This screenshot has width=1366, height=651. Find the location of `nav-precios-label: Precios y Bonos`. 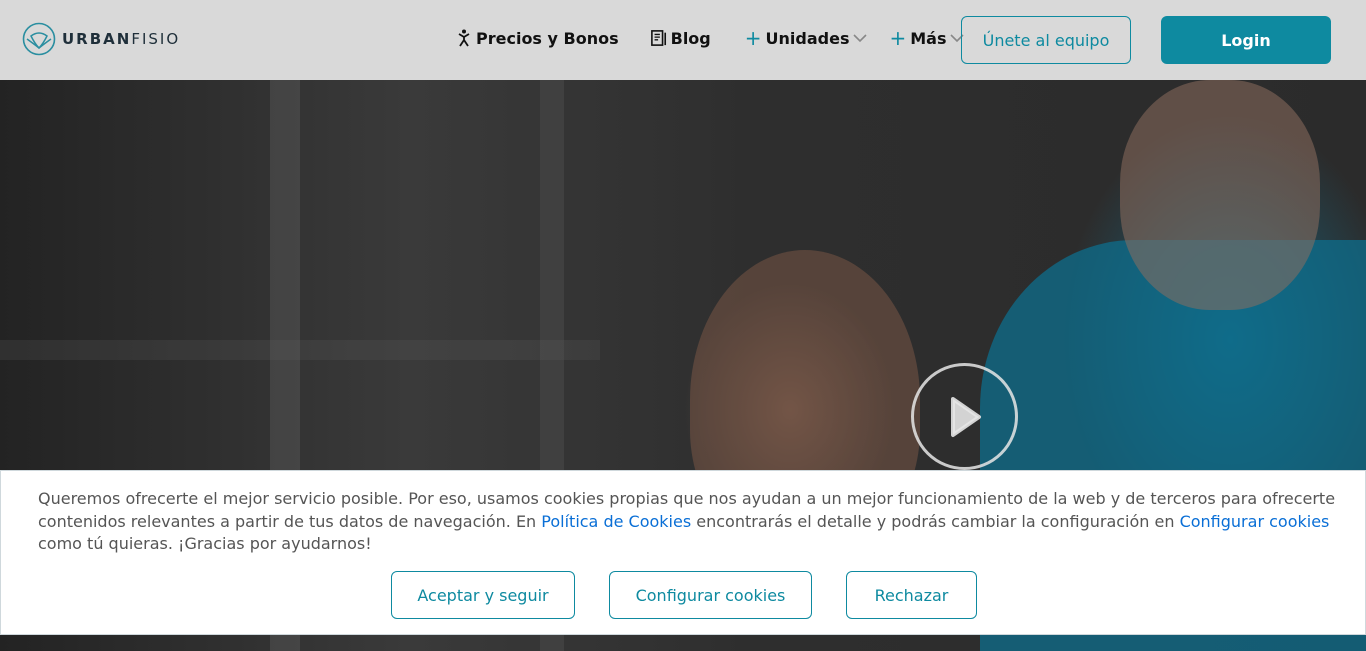

nav-precios-label: Precios y Bonos is located at coordinates (547, 38).